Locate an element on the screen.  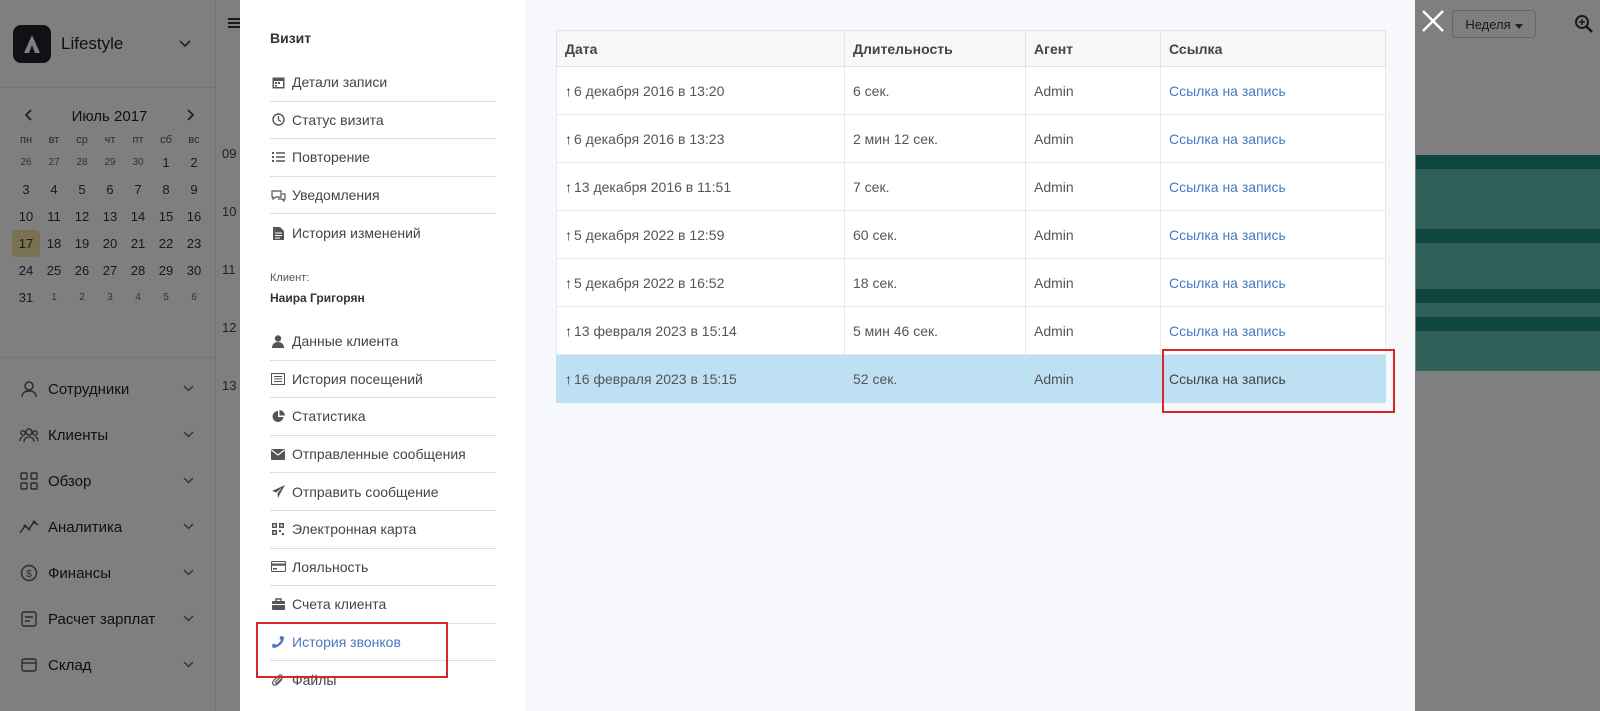
cell-date: ↑ 13 декабря 2016 в 11:51 is located at coordinates (700, 186).